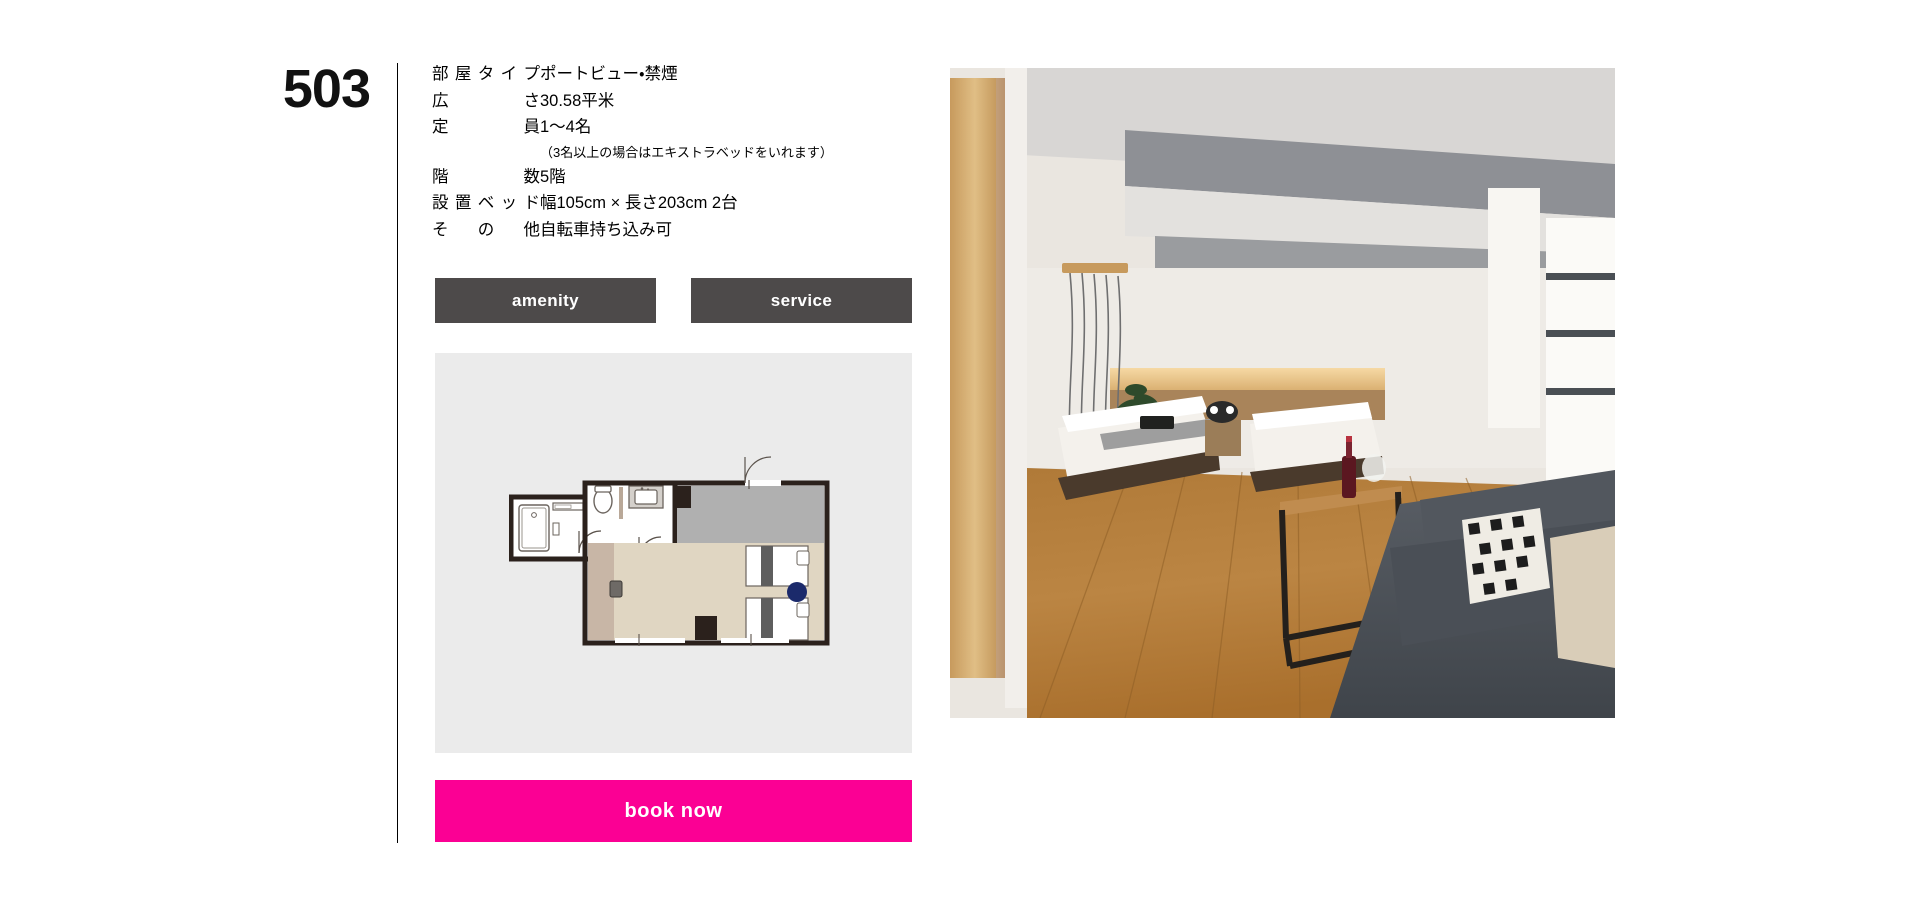  Describe the element at coordinates (545, 300) in the screenshot. I see `amenity-button: amenity` at that location.